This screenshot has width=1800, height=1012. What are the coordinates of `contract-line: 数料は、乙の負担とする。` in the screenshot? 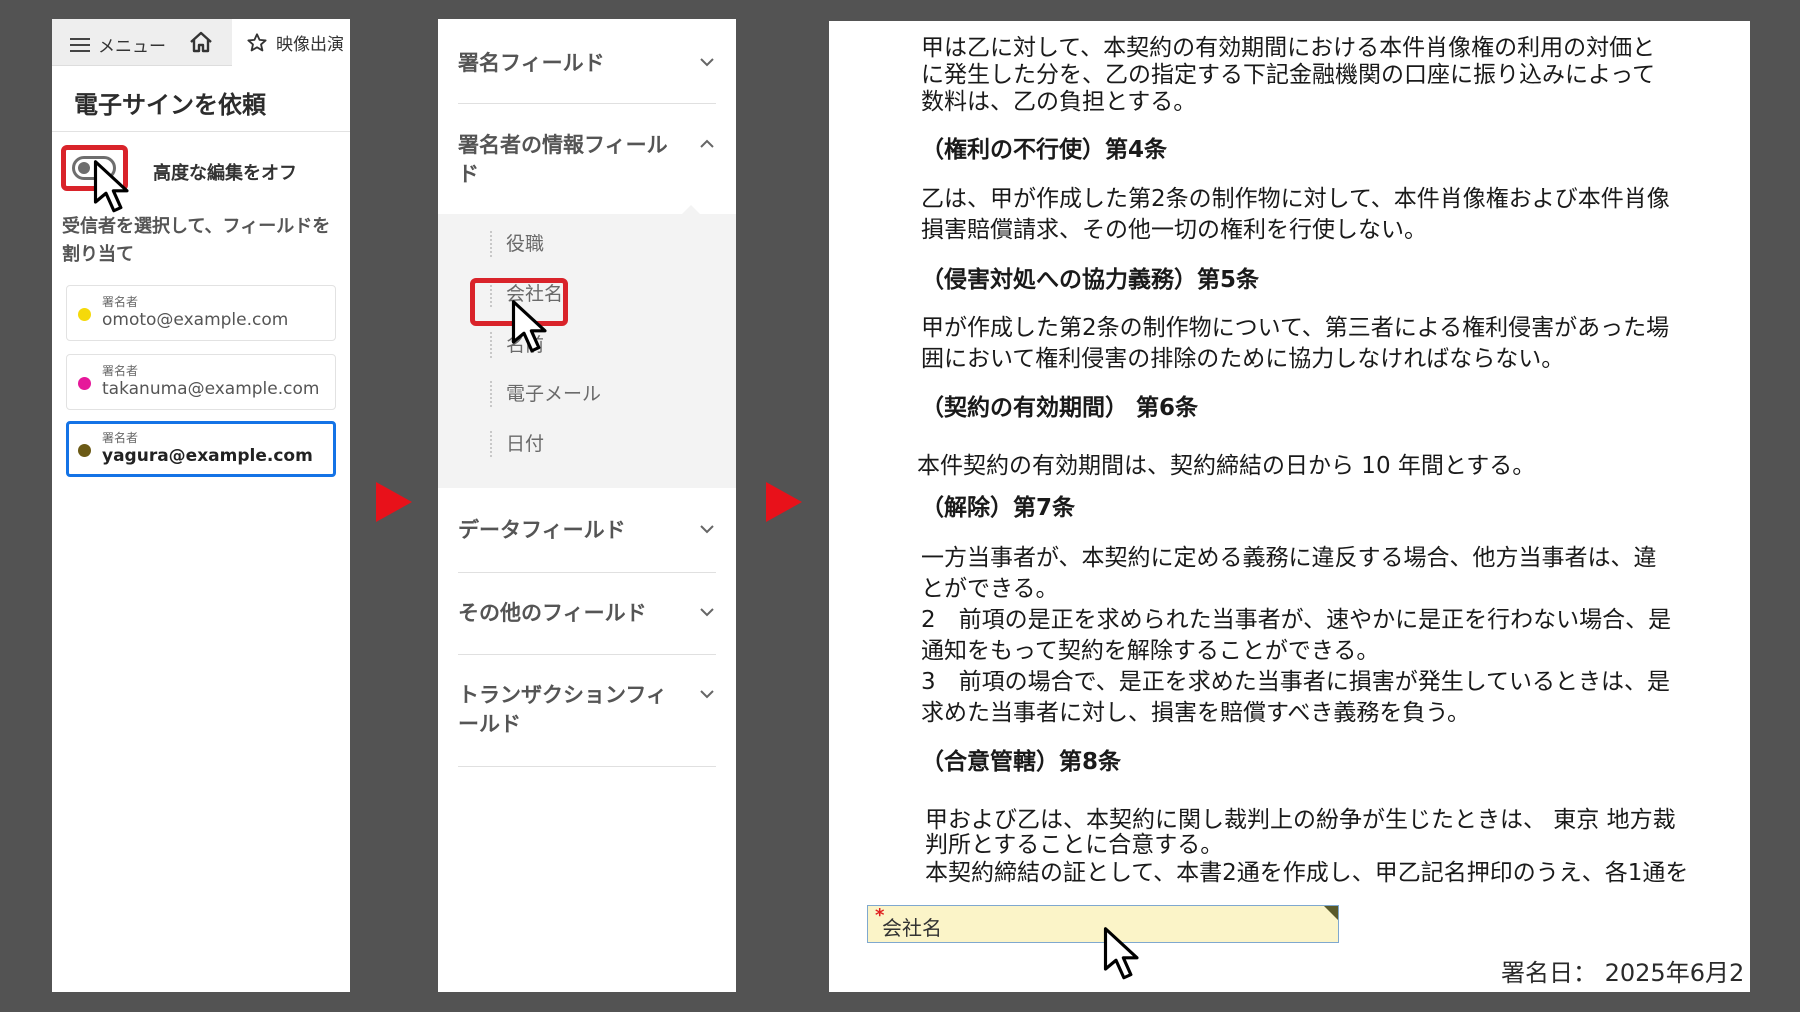 It's located at (1059, 102).